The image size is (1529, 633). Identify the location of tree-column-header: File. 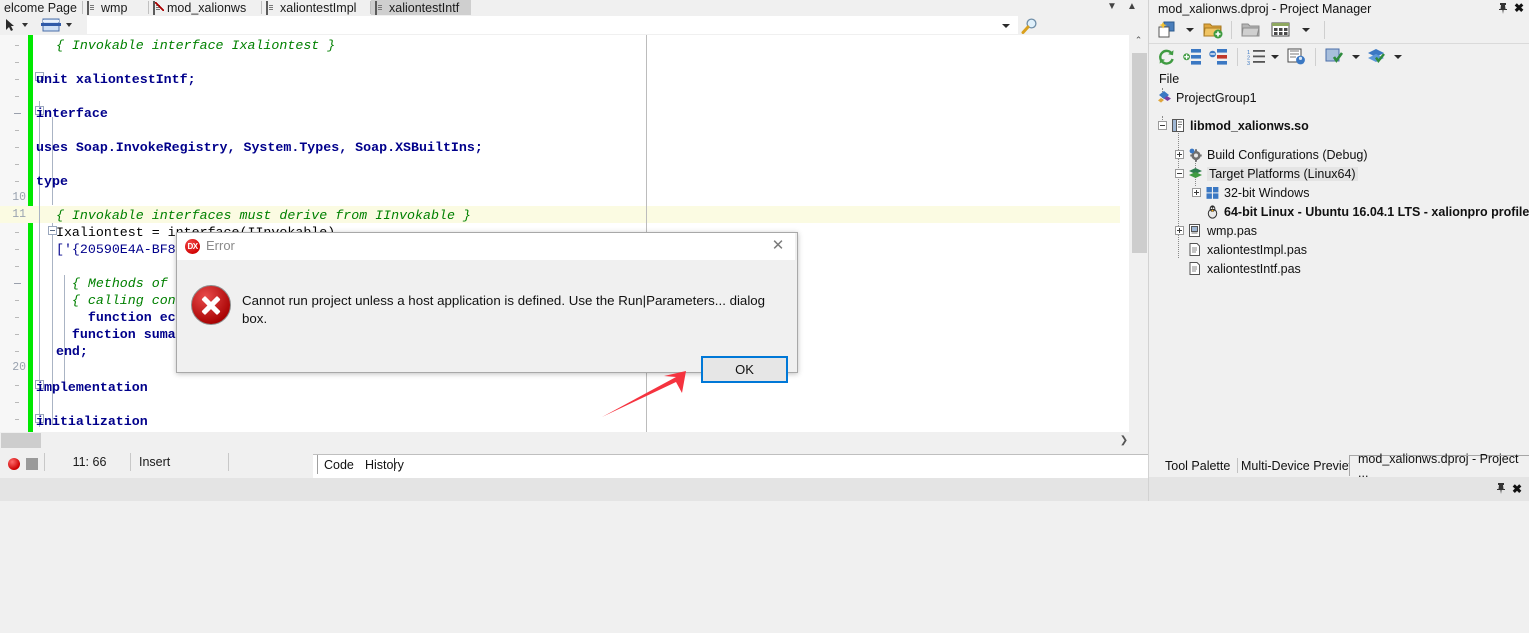
(1339, 79).